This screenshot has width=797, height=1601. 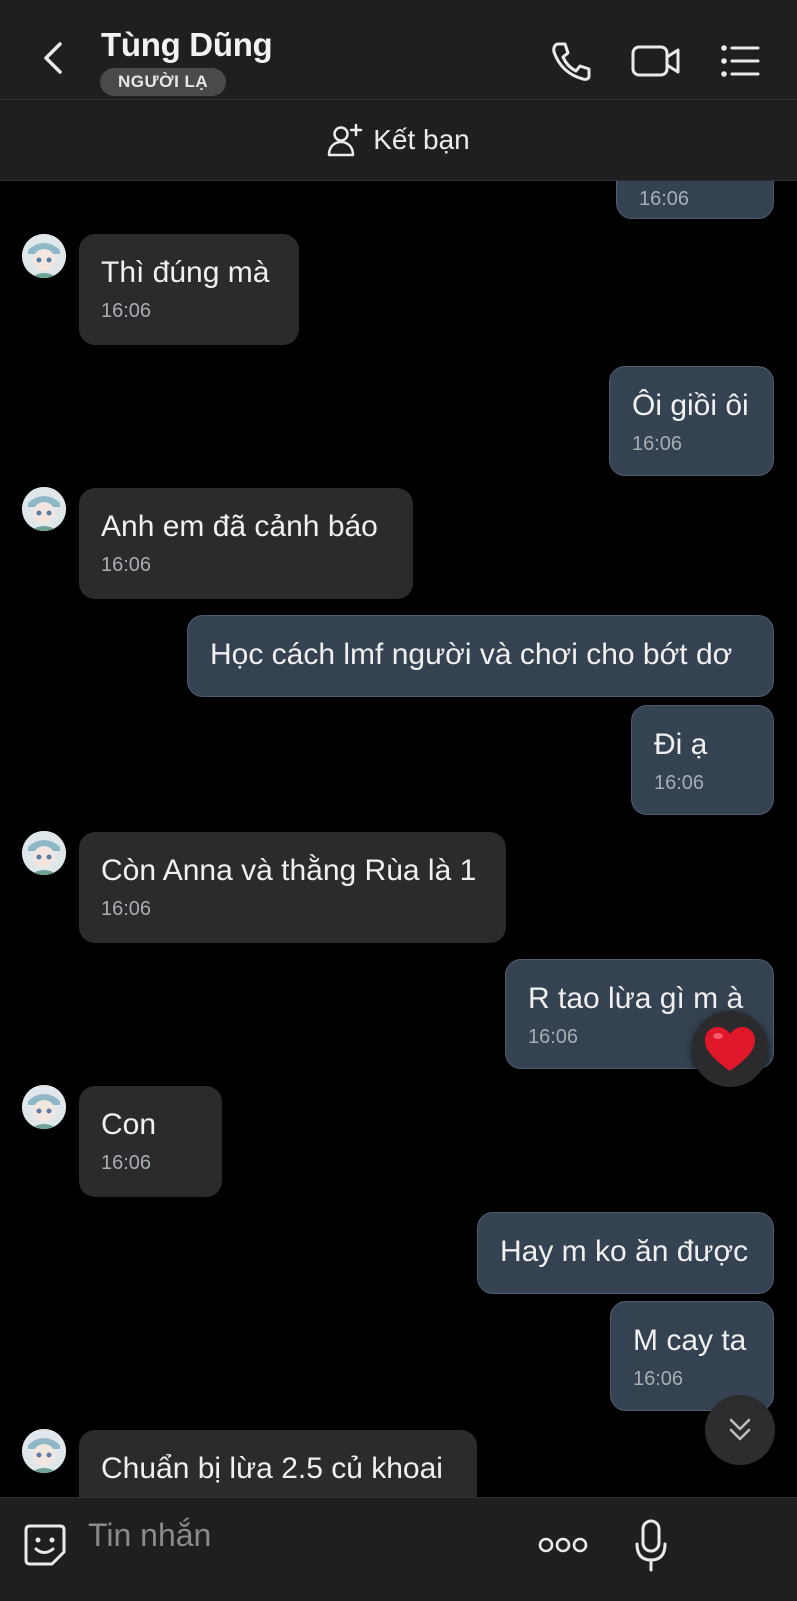 I want to click on message-text: Con, so click(x=129, y=1124).